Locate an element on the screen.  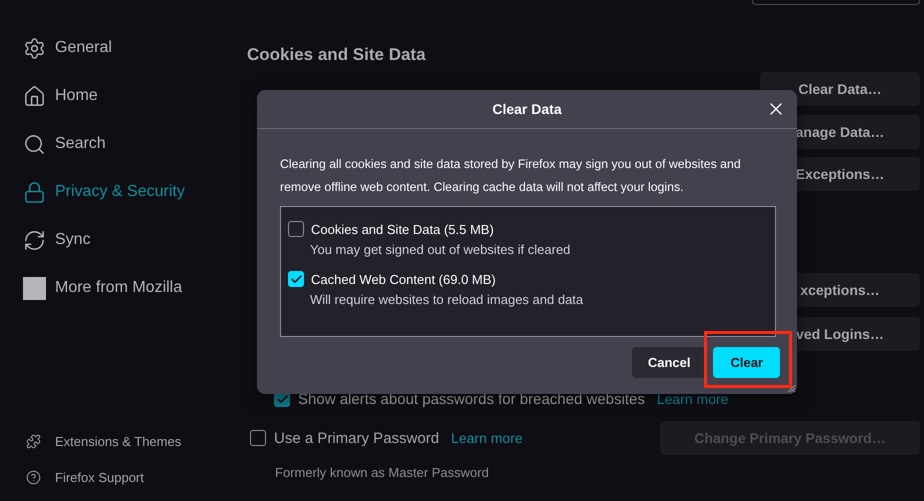
note-text: Formerly known as Master Password is located at coordinates (381, 472).